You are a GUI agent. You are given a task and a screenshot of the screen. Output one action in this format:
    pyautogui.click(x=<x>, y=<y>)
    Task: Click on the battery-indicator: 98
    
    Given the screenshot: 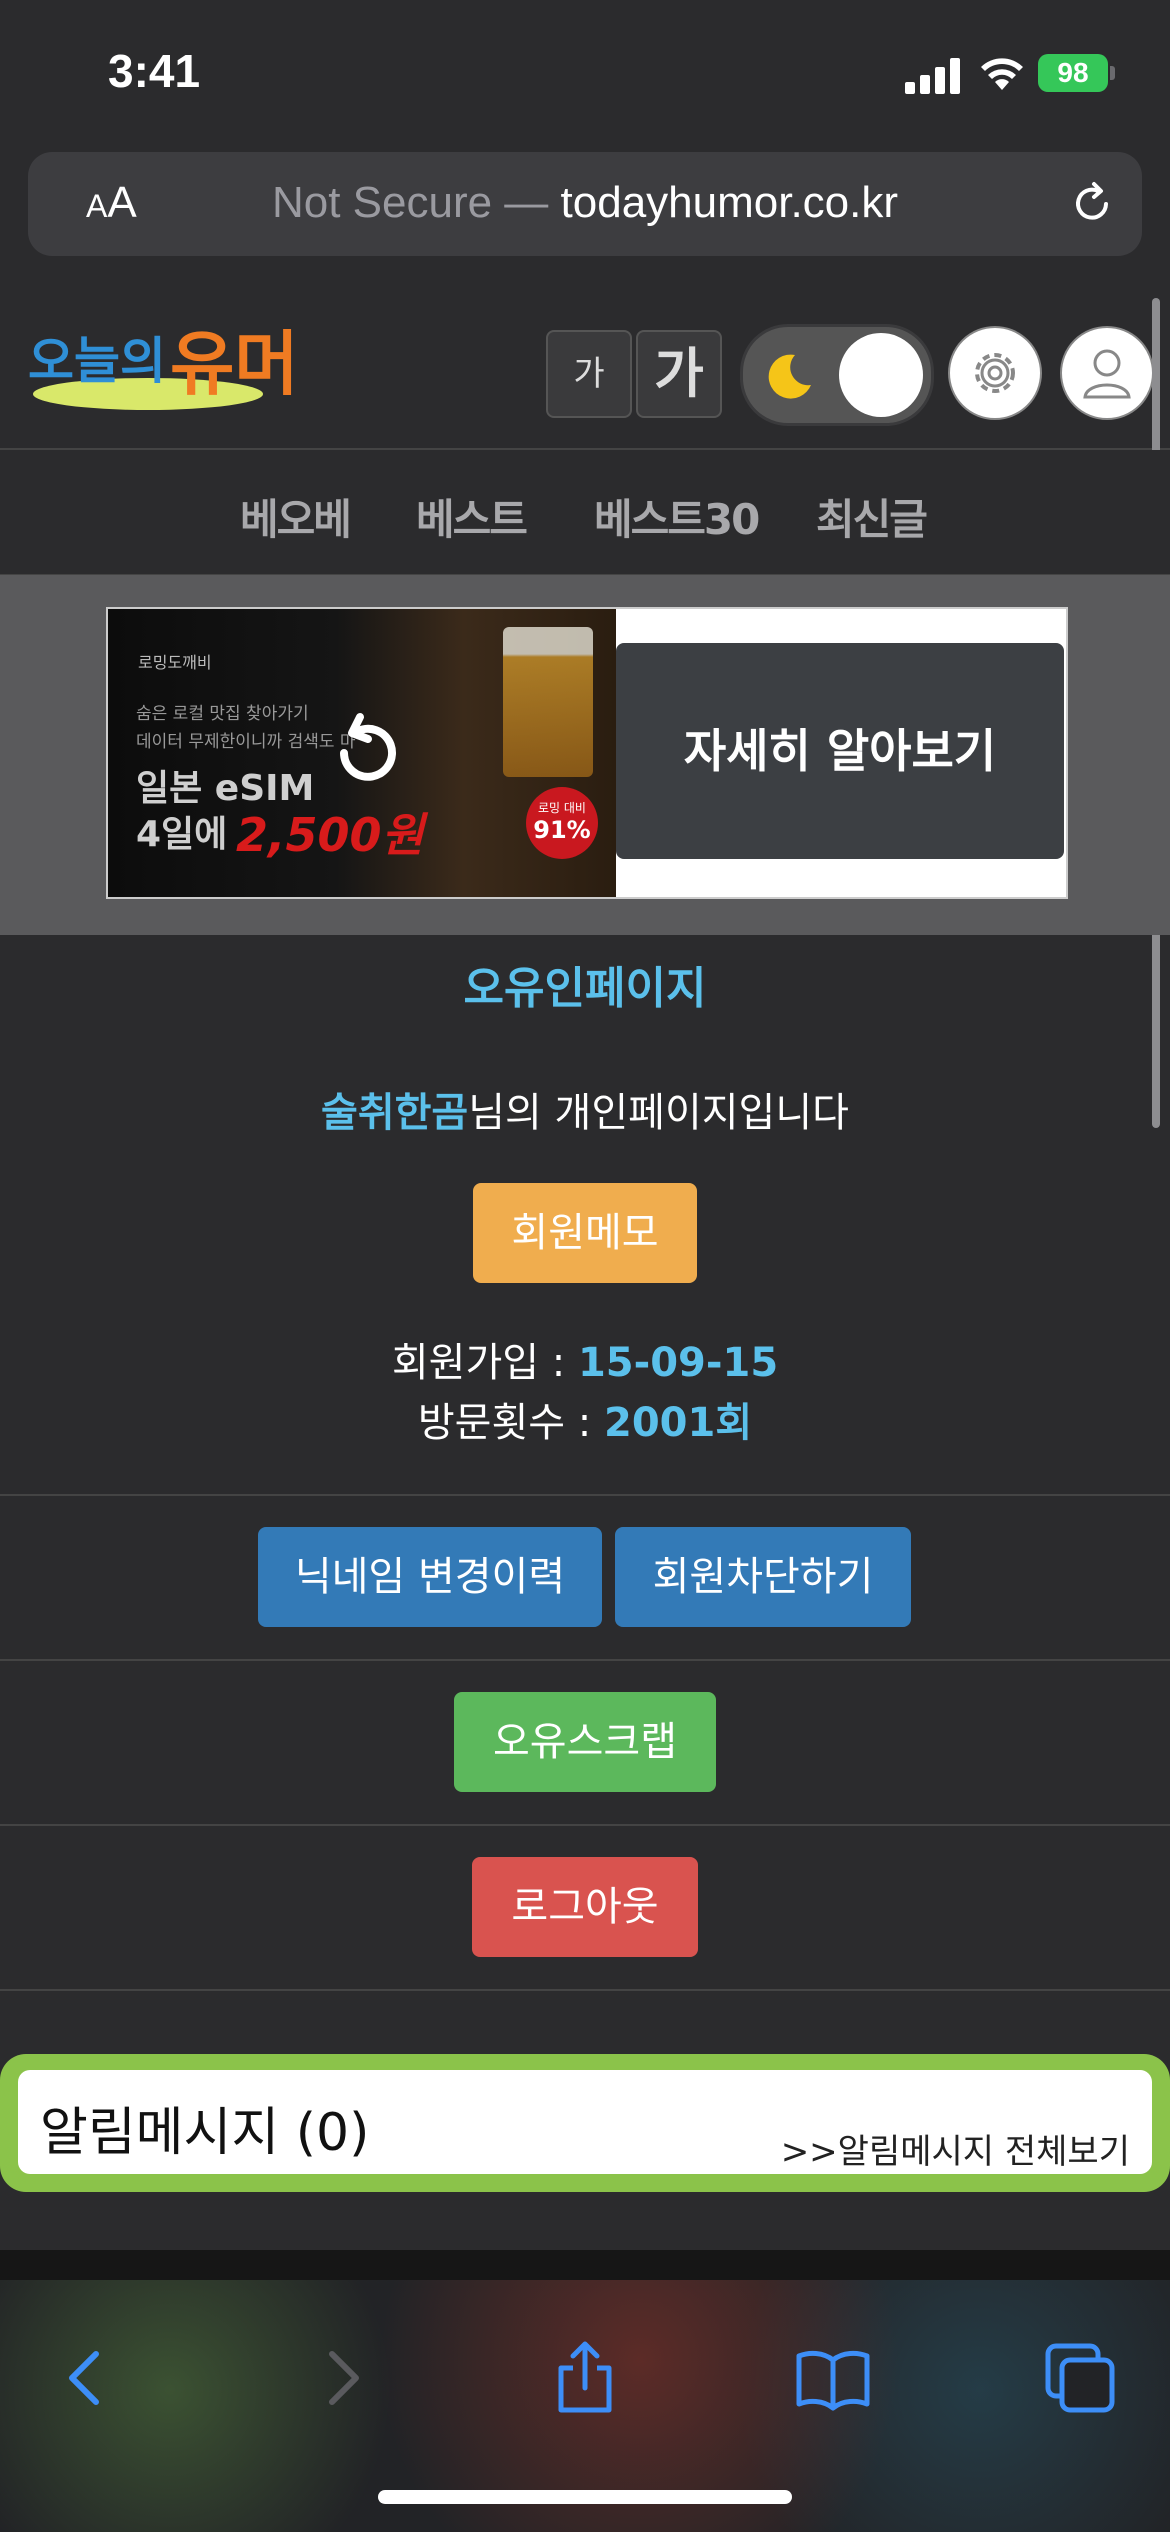 What is the action you would take?
    pyautogui.click(x=1073, y=73)
    